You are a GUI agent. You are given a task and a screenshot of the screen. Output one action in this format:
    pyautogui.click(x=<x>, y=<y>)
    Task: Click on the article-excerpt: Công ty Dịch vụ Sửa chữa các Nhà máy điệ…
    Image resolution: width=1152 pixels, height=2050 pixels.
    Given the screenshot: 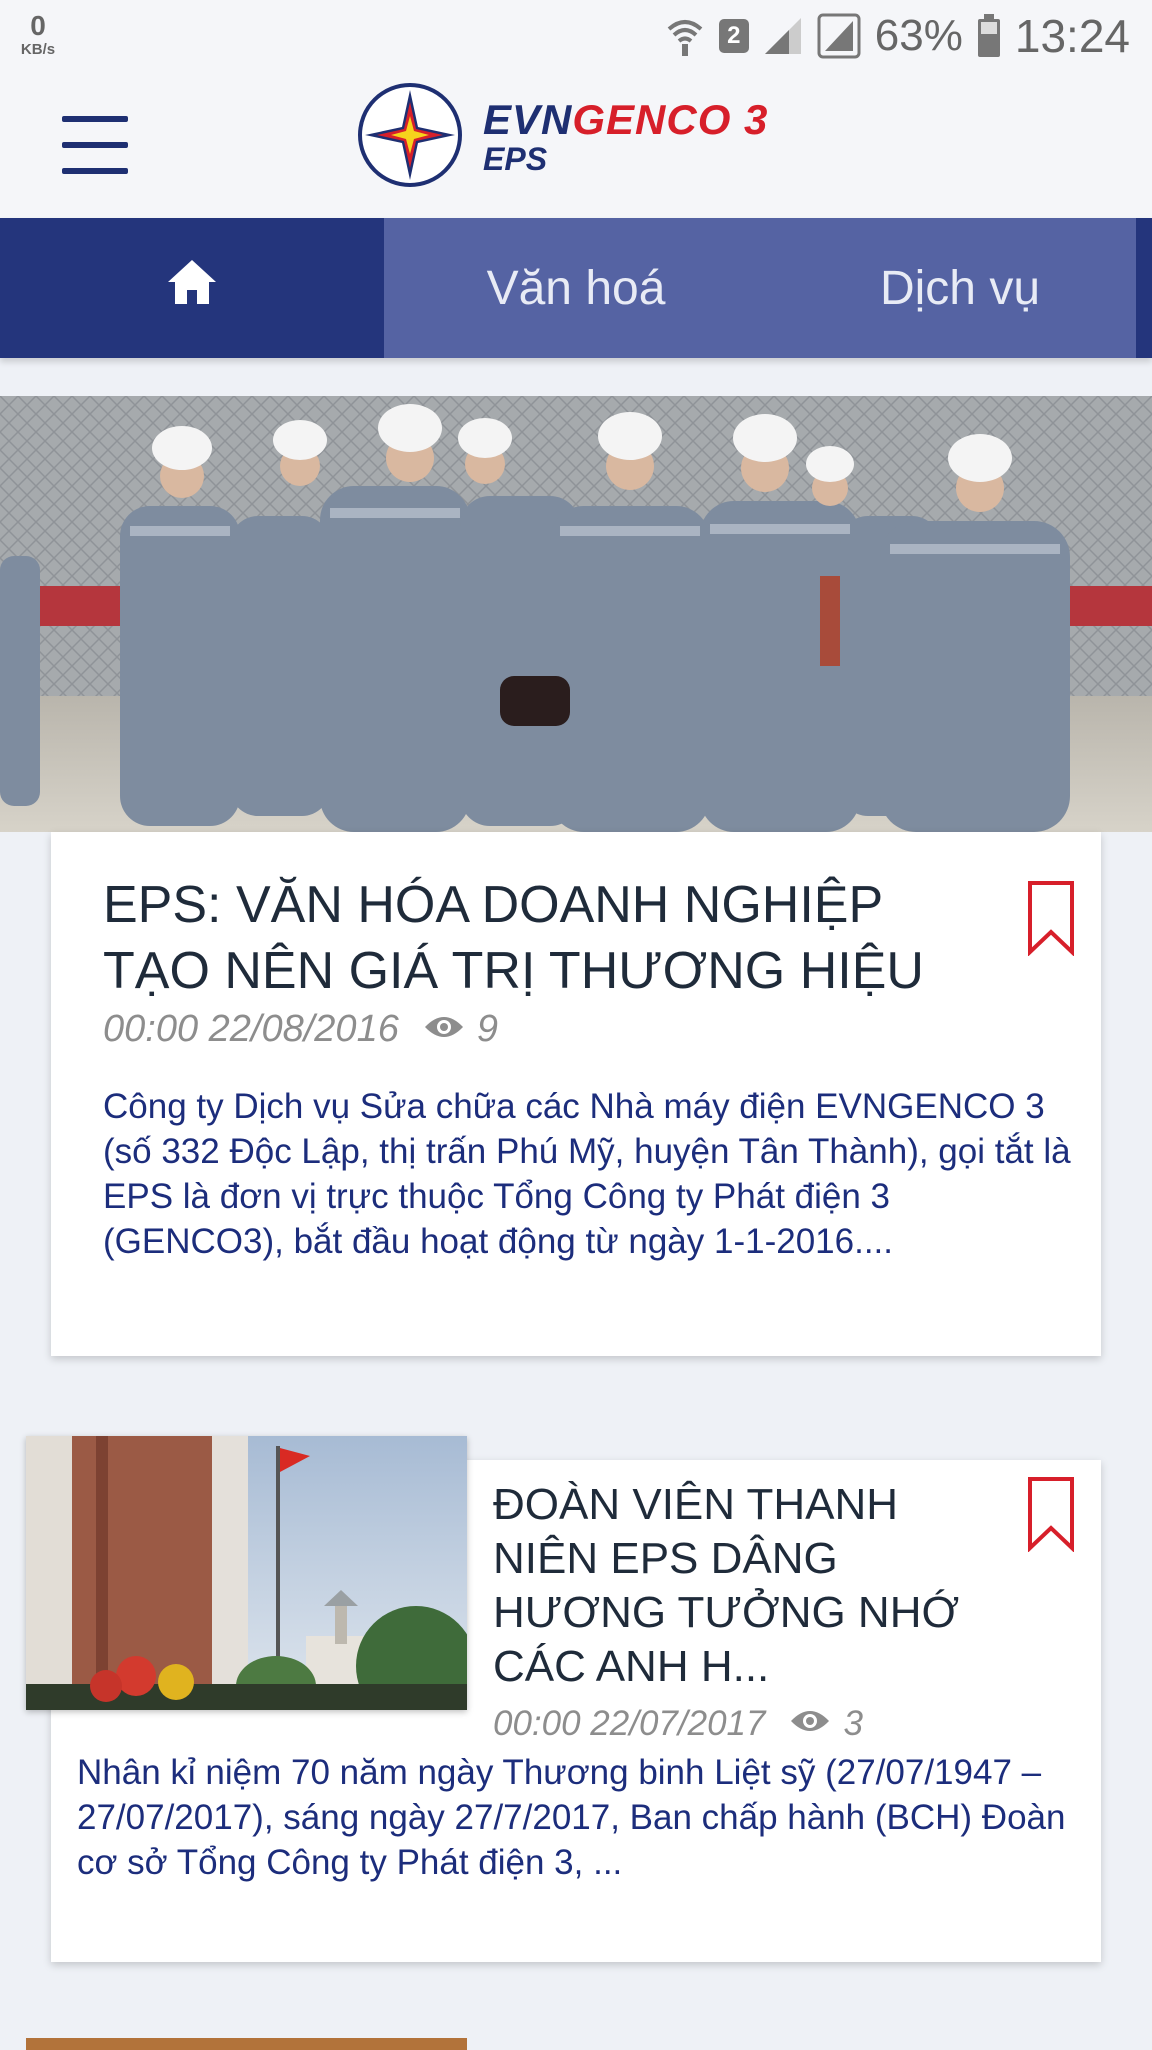 What is the action you would take?
    pyautogui.click(x=587, y=1174)
    